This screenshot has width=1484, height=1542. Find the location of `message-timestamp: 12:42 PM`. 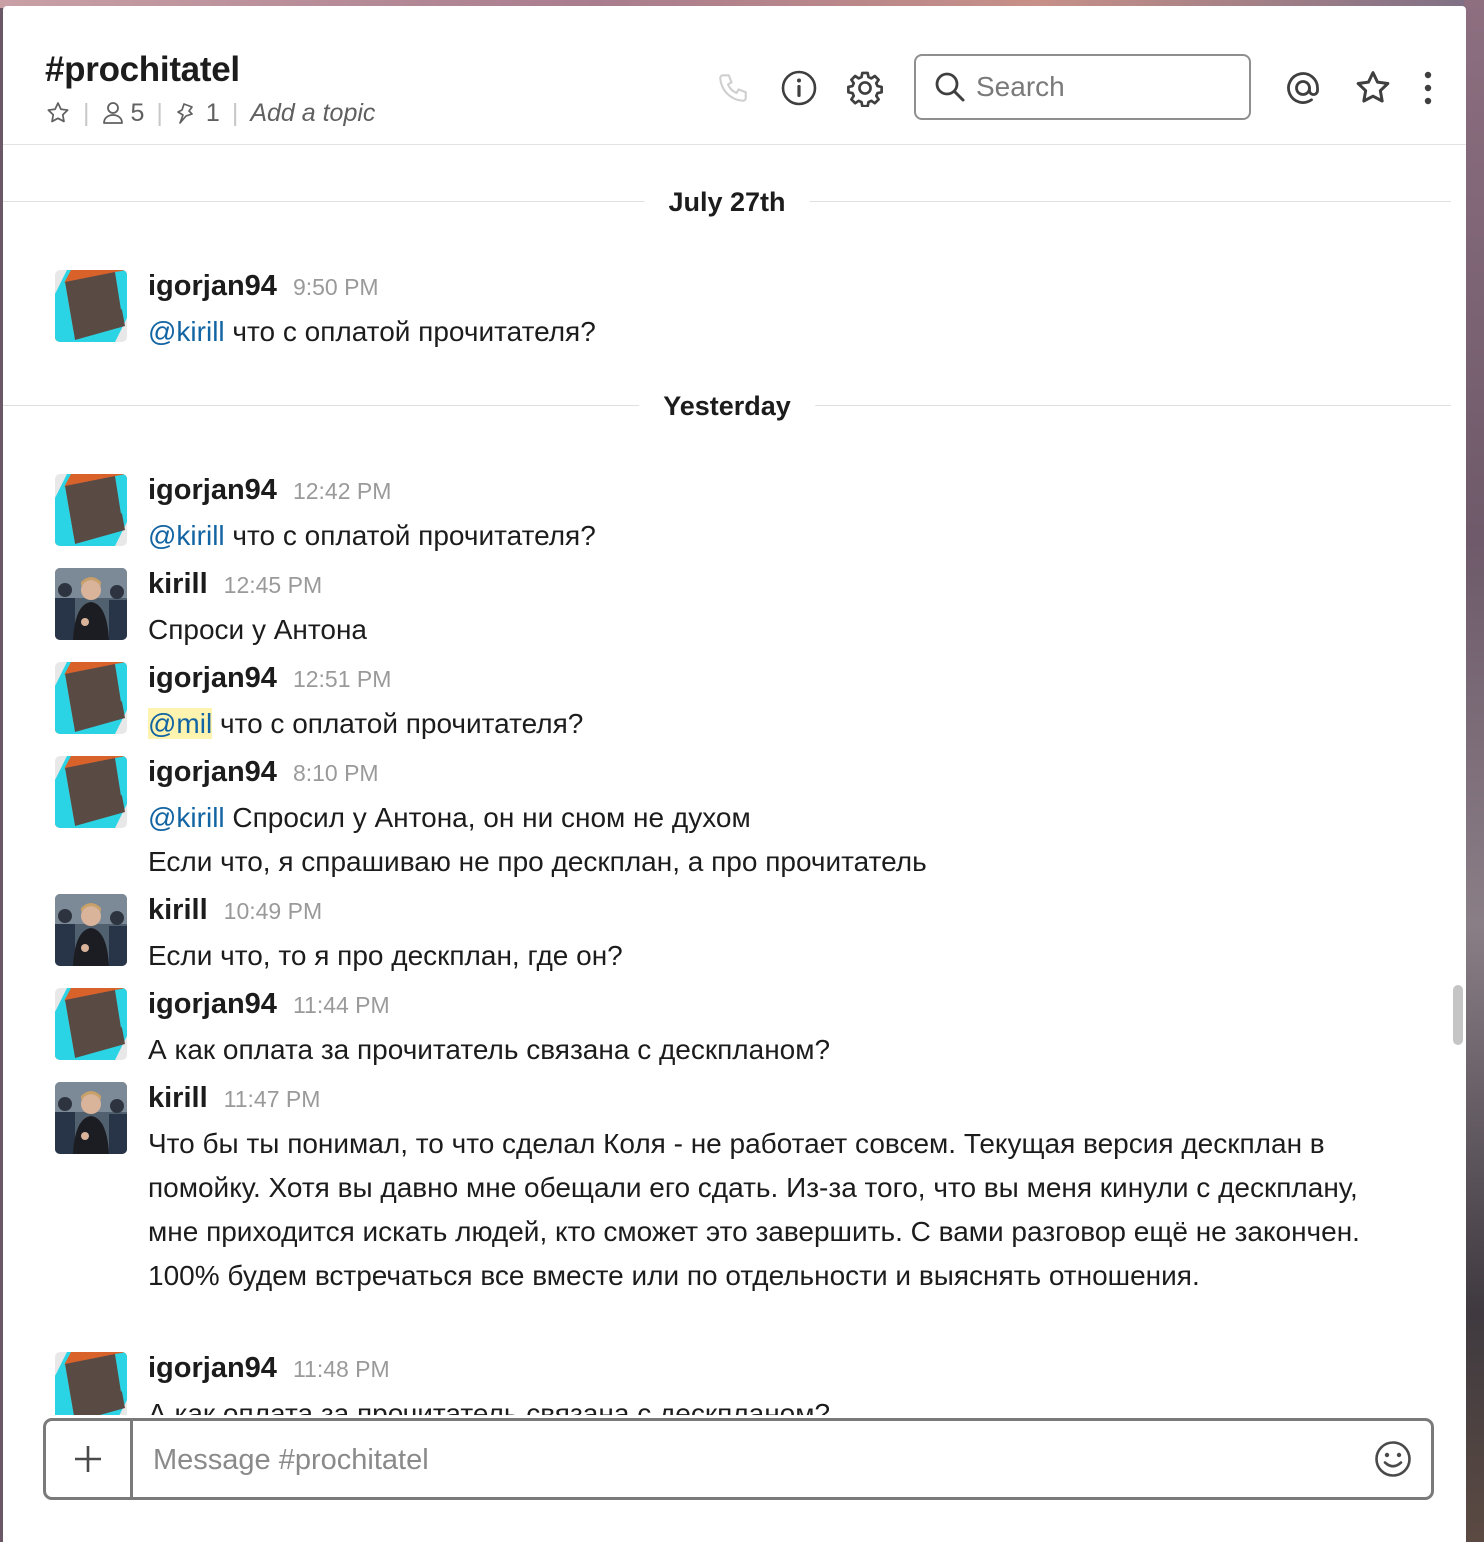

message-timestamp: 12:42 PM is located at coordinates (342, 491).